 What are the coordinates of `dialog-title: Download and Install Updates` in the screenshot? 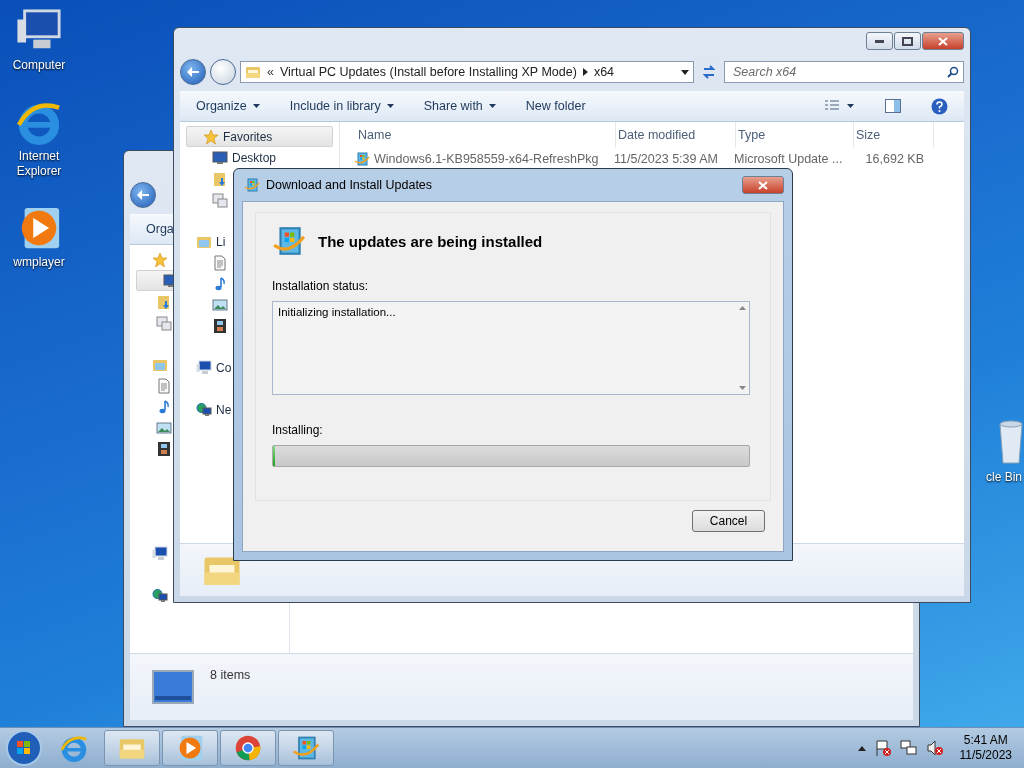 It's located at (350, 185).